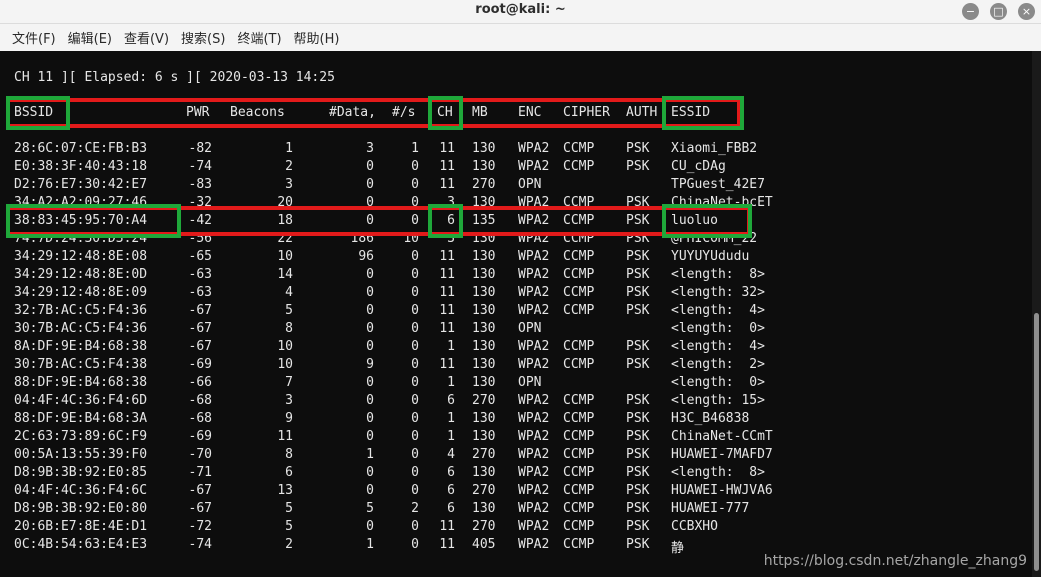 The image size is (1041, 577). What do you see at coordinates (146, 37) in the screenshot?
I see `menu-view: 查看(V)` at bounding box center [146, 37].